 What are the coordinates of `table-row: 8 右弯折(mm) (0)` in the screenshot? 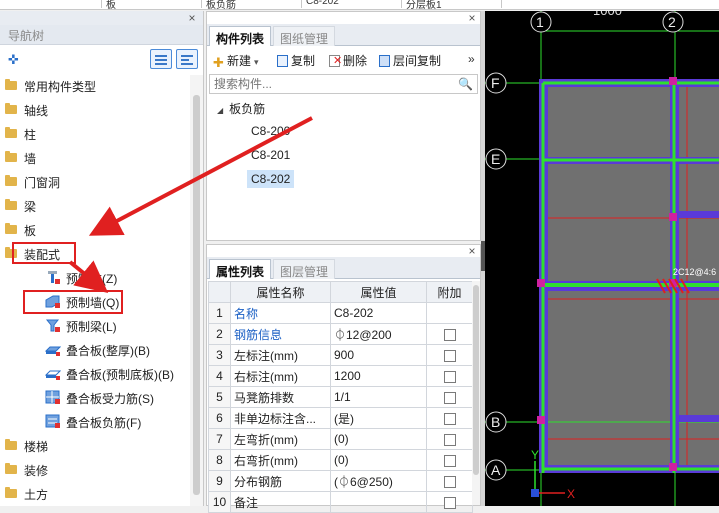 It's located at (340, 460).